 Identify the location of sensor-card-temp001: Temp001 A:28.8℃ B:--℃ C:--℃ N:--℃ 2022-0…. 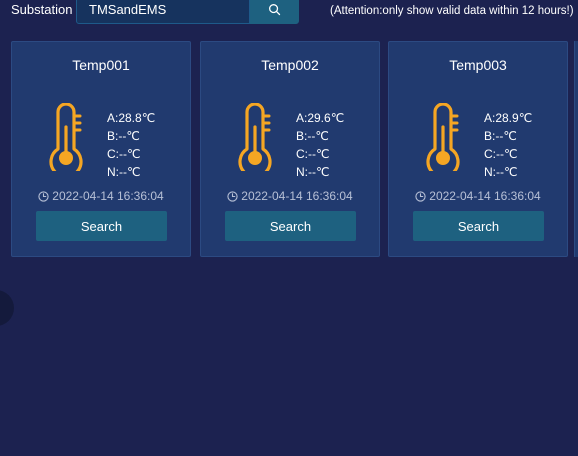
(101, 149).